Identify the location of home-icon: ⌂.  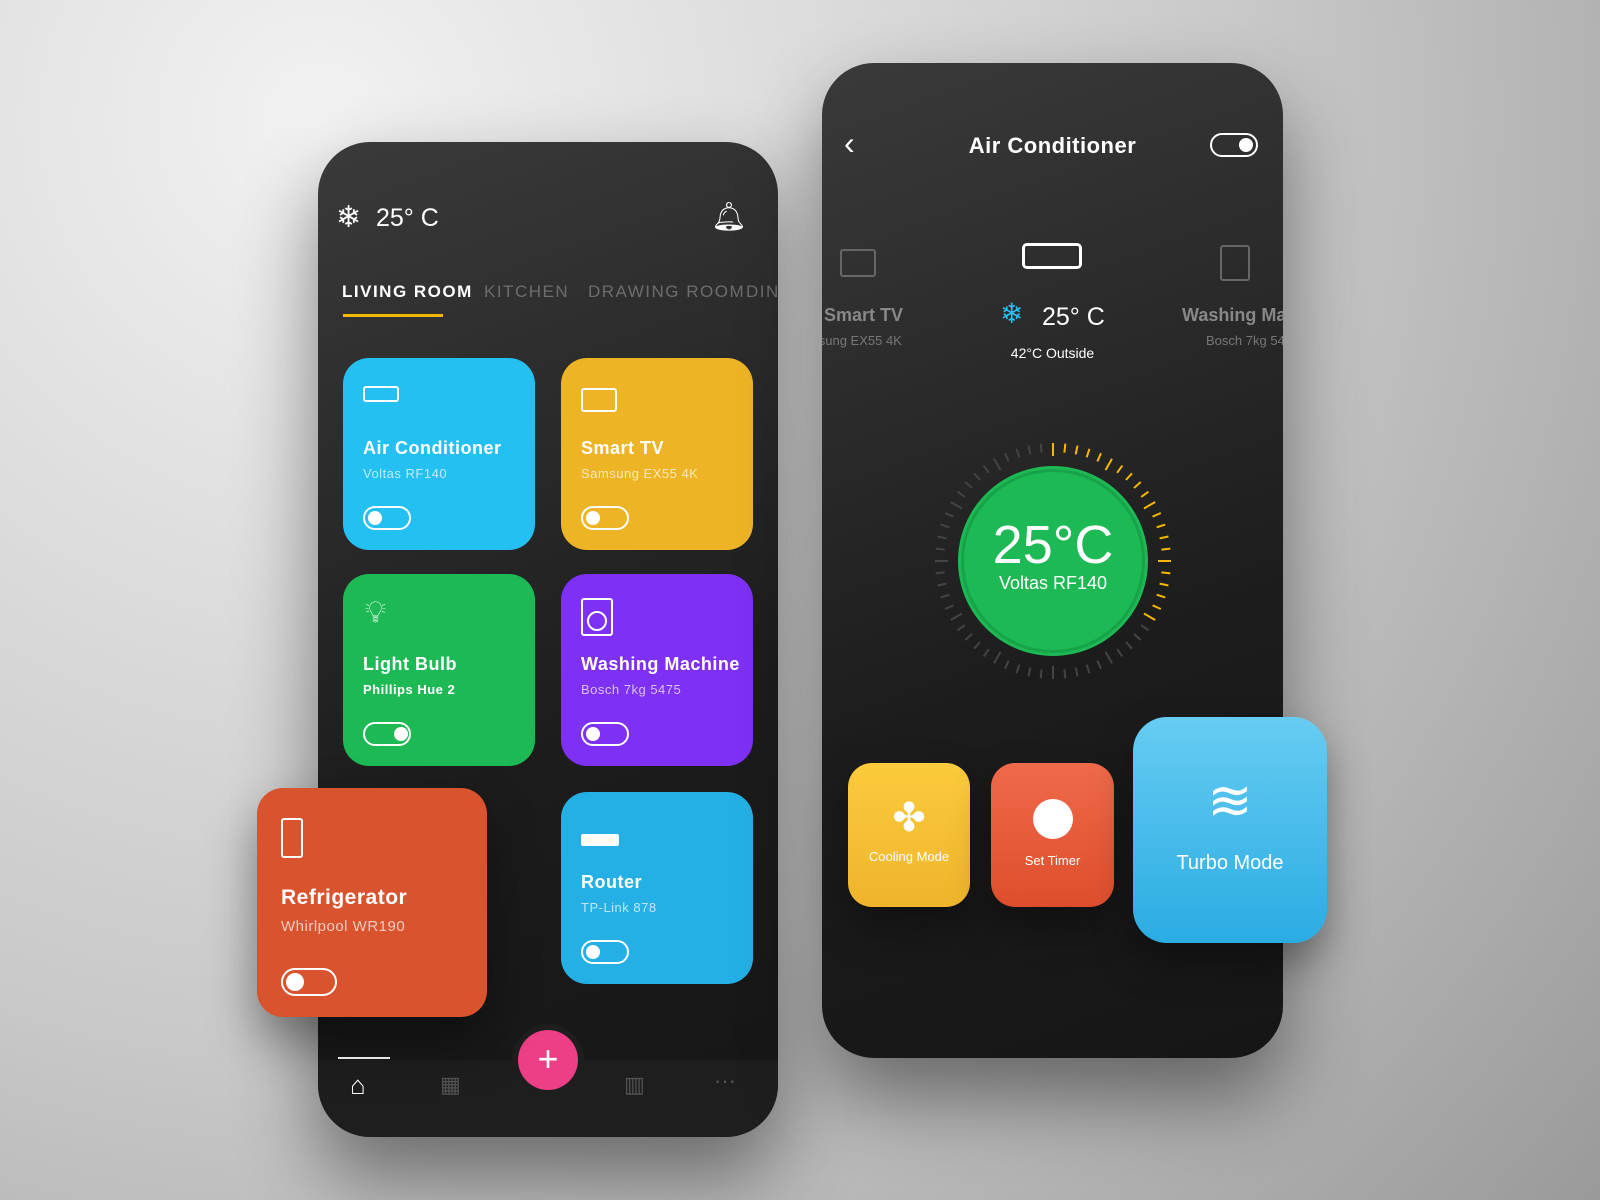
(358, 1085).